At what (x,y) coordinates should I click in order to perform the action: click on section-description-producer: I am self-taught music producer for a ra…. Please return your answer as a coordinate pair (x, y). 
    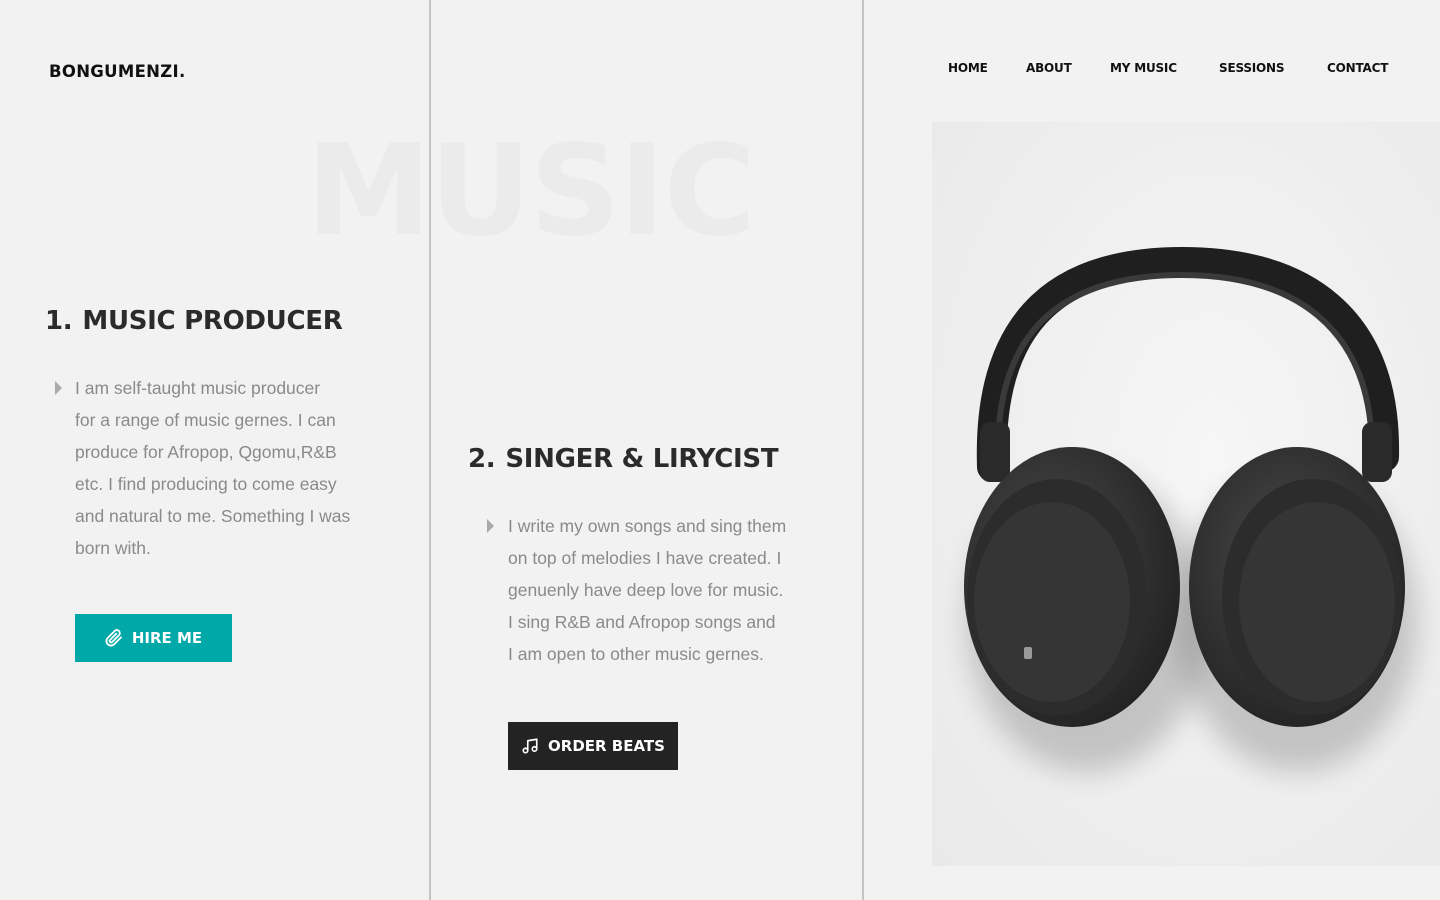
    Looking at the image, I should click on (212, 468).